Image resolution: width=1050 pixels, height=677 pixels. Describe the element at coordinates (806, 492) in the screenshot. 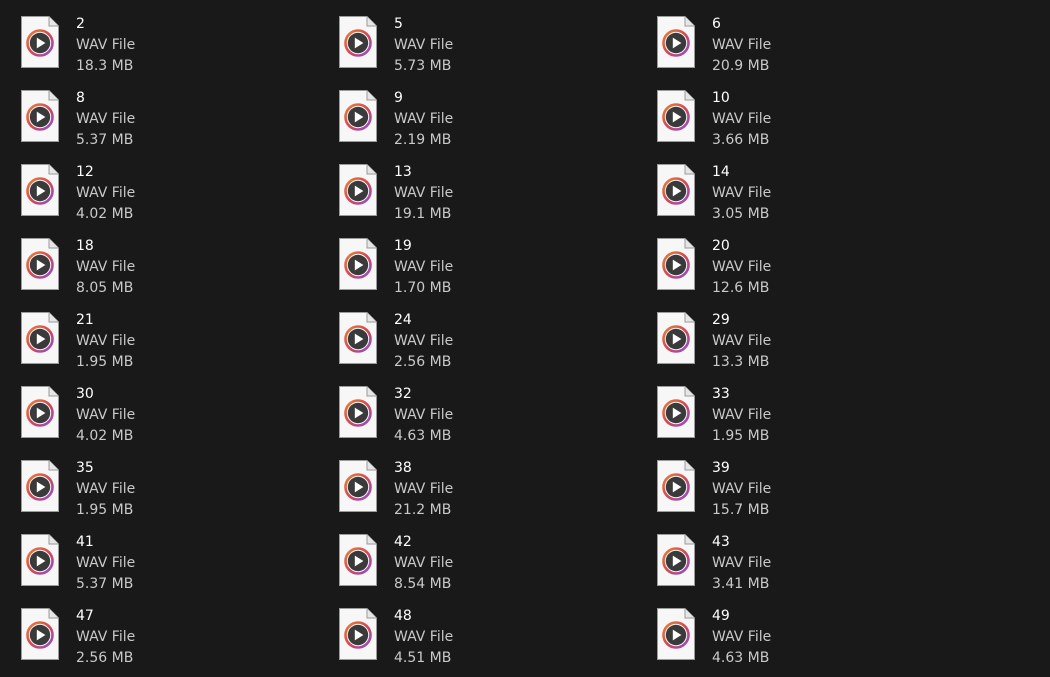

I see `file-item-39: 39 WAV File 15.7 MB` at that location.